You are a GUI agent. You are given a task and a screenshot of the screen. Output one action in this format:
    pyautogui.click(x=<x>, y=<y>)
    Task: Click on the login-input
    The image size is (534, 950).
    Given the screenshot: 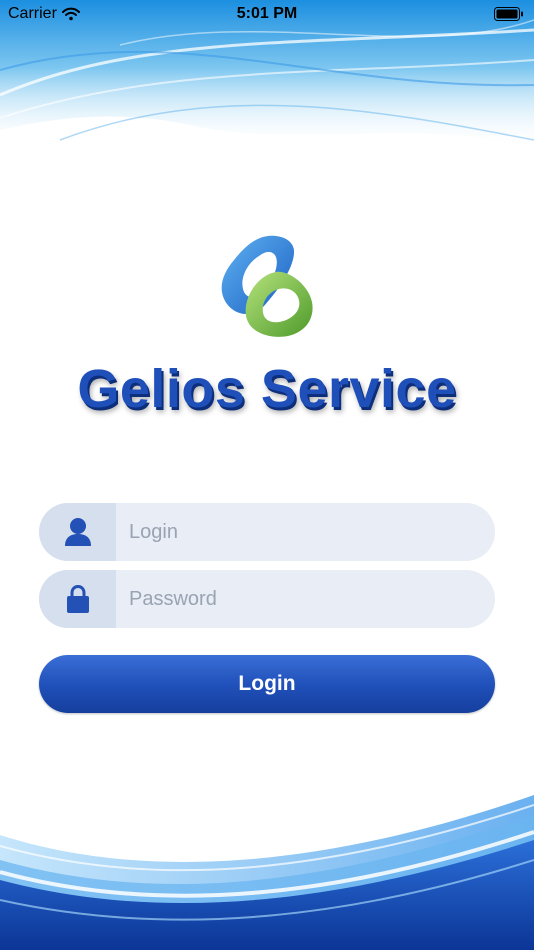 What is the action you would take?
    pyautogui.click(x=304, y=532)
    